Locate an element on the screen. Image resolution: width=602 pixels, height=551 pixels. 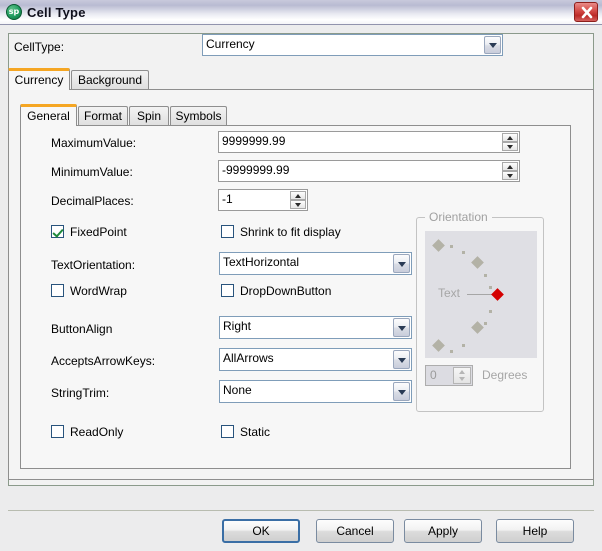
decimal-places-input: -1 is located at coordinates (255, 199).